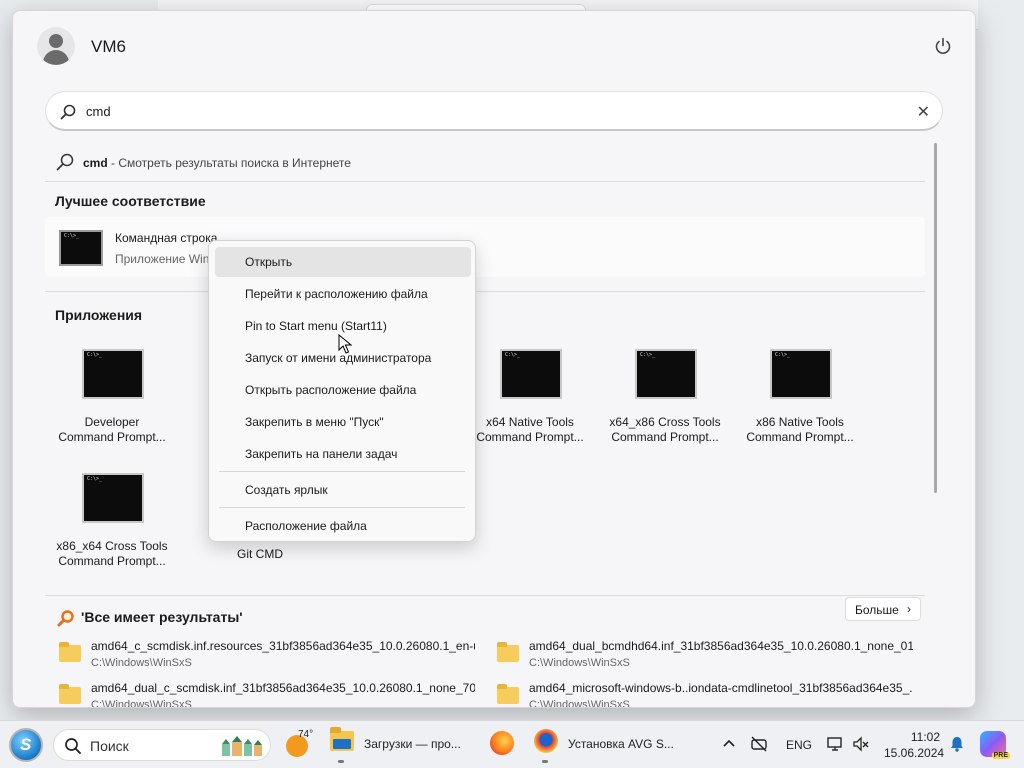  Describe the element at coordinates (912, 737) in the screenshot. I see `clock-time: 11:02` at that location.